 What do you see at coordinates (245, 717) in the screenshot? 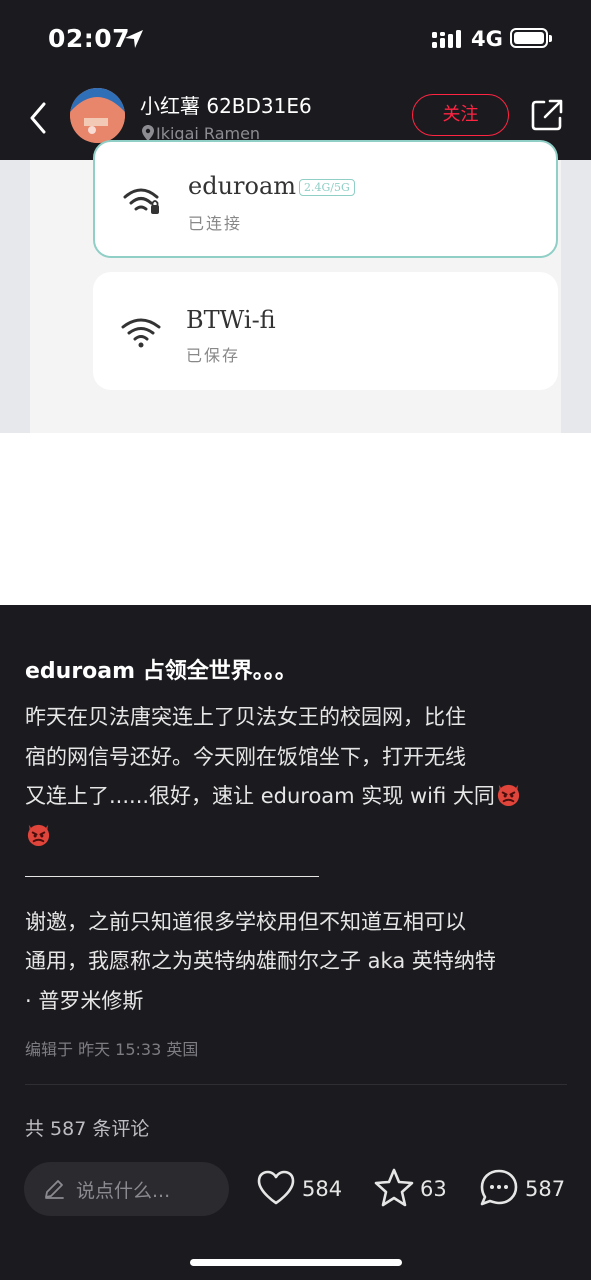
I see `post-body-line: 昨天在贝法唐突连上了贝法女王的校园网，比住` at bounding box center [245, 717].